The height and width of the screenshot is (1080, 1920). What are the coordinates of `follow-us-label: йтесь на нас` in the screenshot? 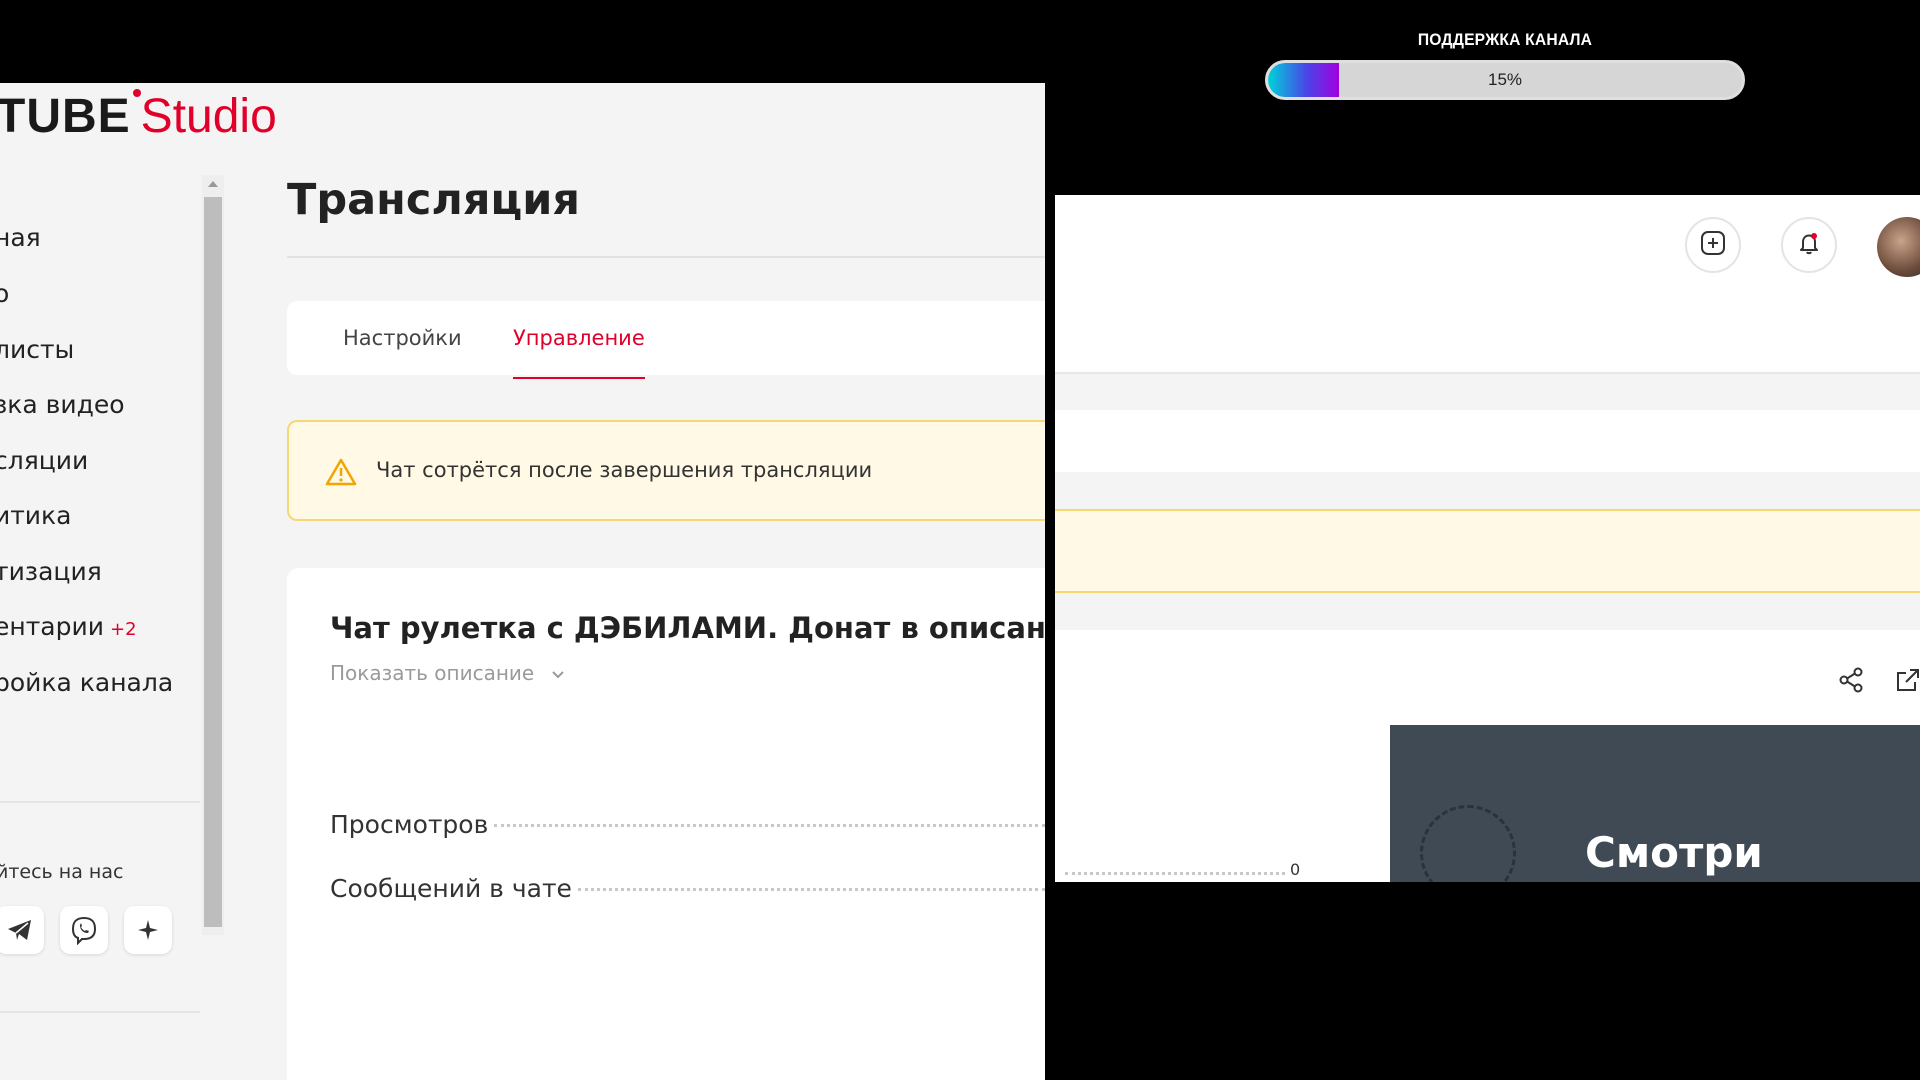 It's located at (62, 872).